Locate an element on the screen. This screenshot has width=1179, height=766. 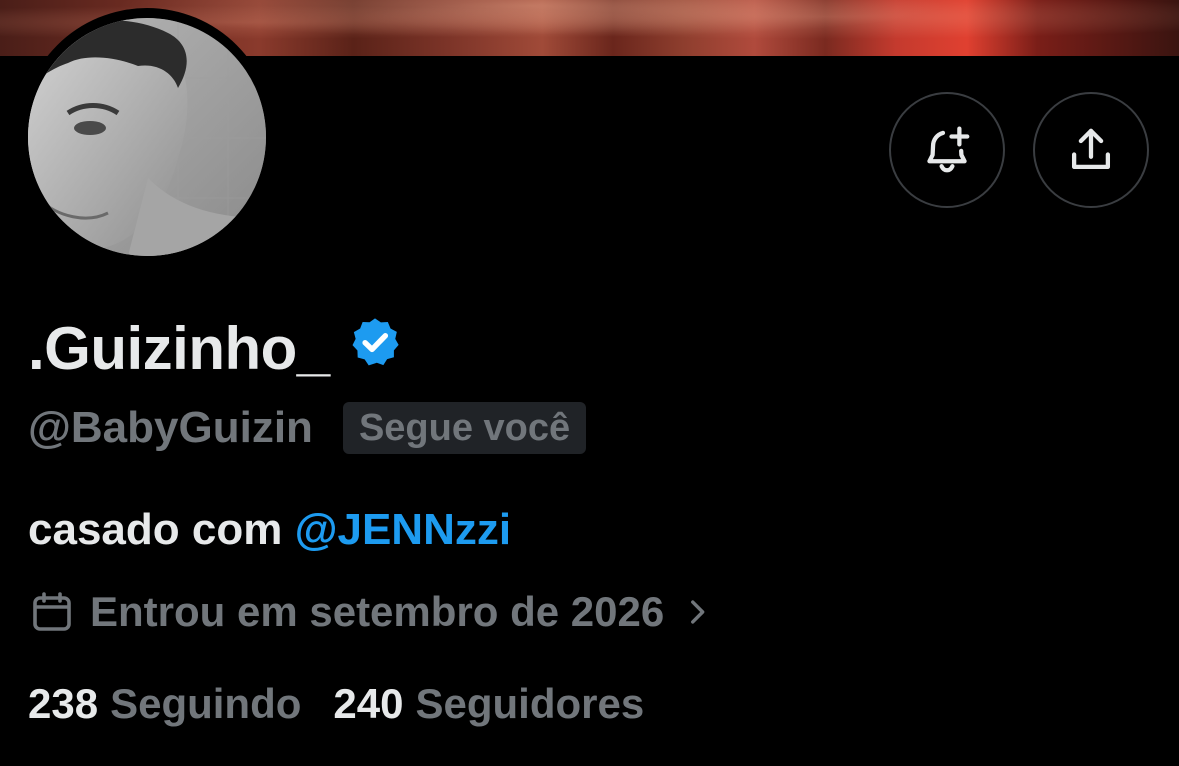
calendar-icon is located at coordinates (52, 611).